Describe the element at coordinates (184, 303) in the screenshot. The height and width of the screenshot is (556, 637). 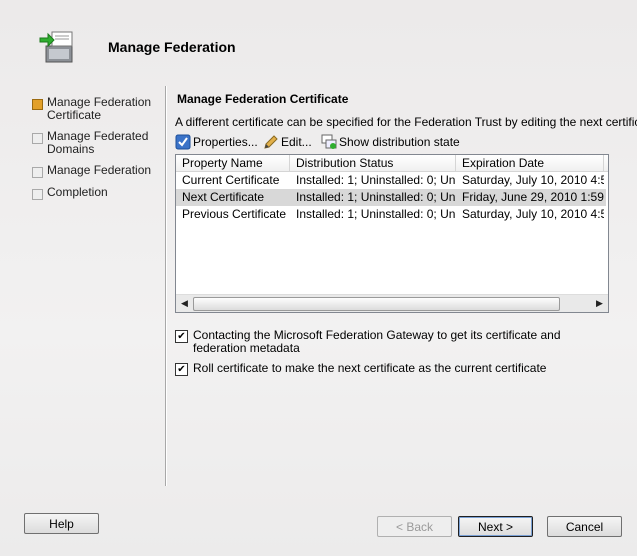
I see `scroll-left-icon: ◀` at that location.